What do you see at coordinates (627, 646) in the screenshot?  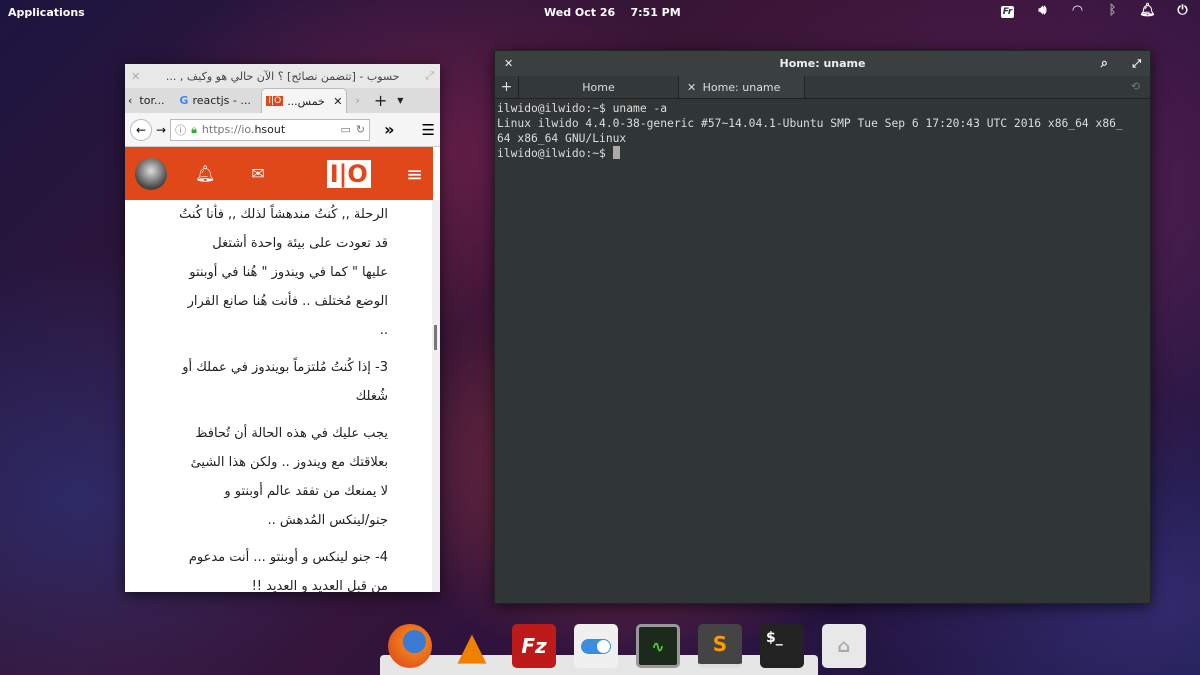 I see `dock-icons: ▲ Fz ∿ S $_ ⌂` at bounding box center [627, 646].